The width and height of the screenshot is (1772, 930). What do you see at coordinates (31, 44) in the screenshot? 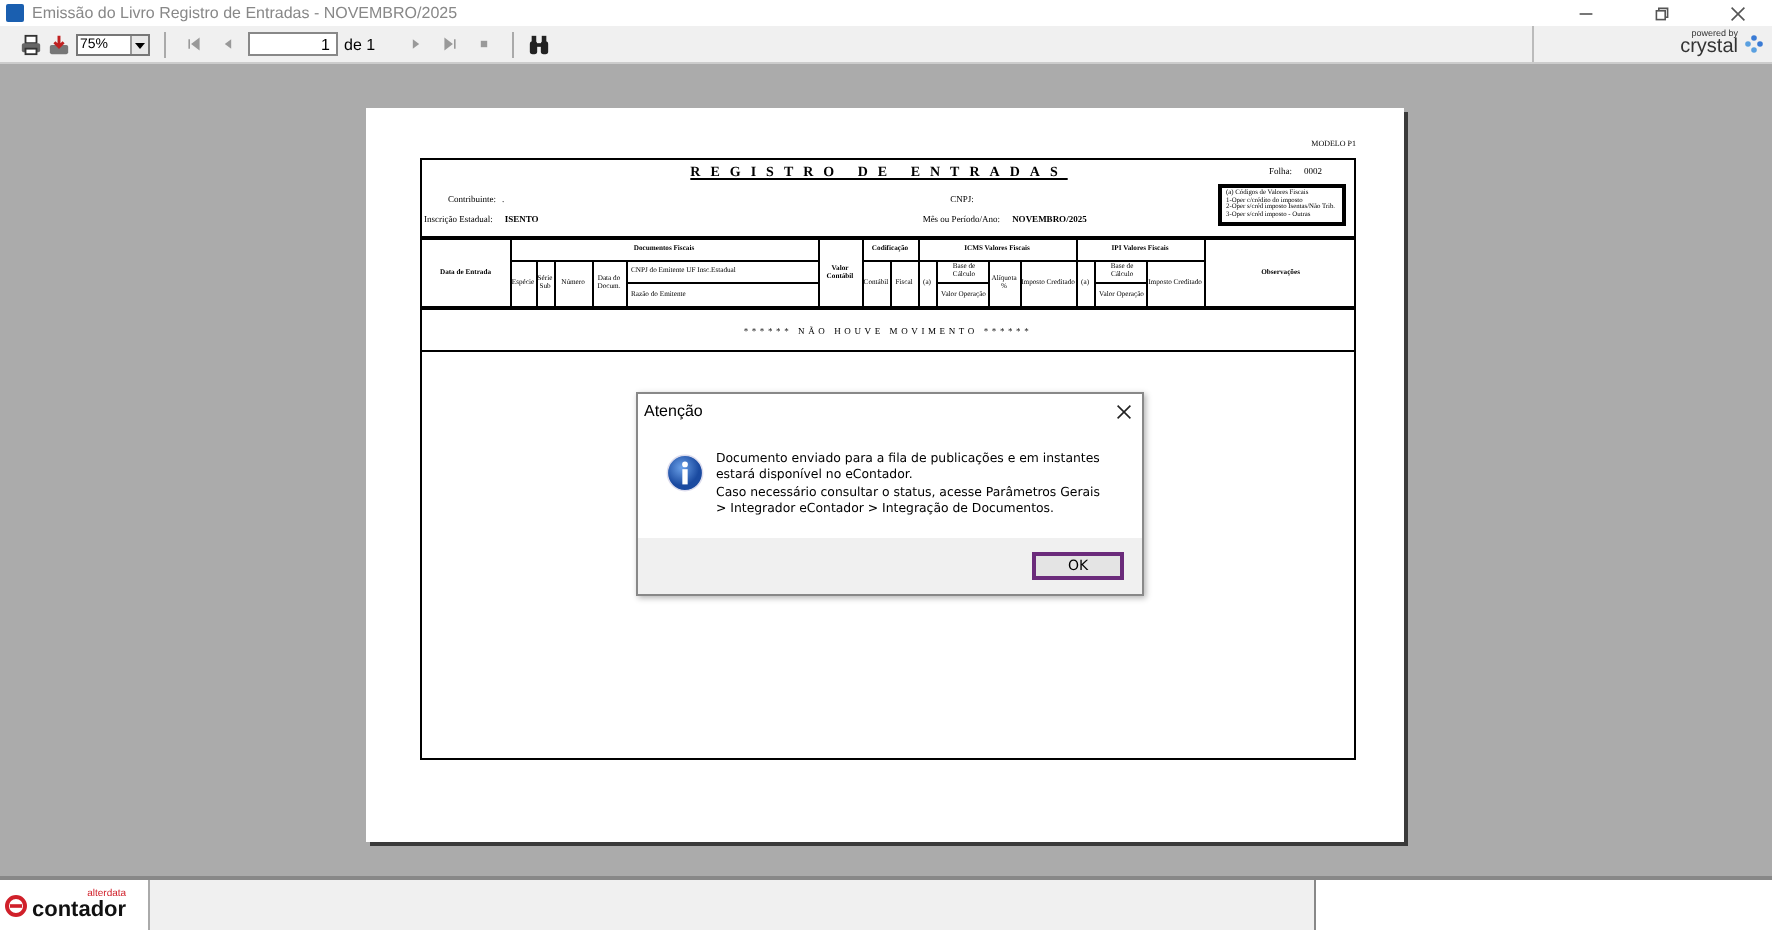
I see `printer-icon` at bounding box center [31, 44].